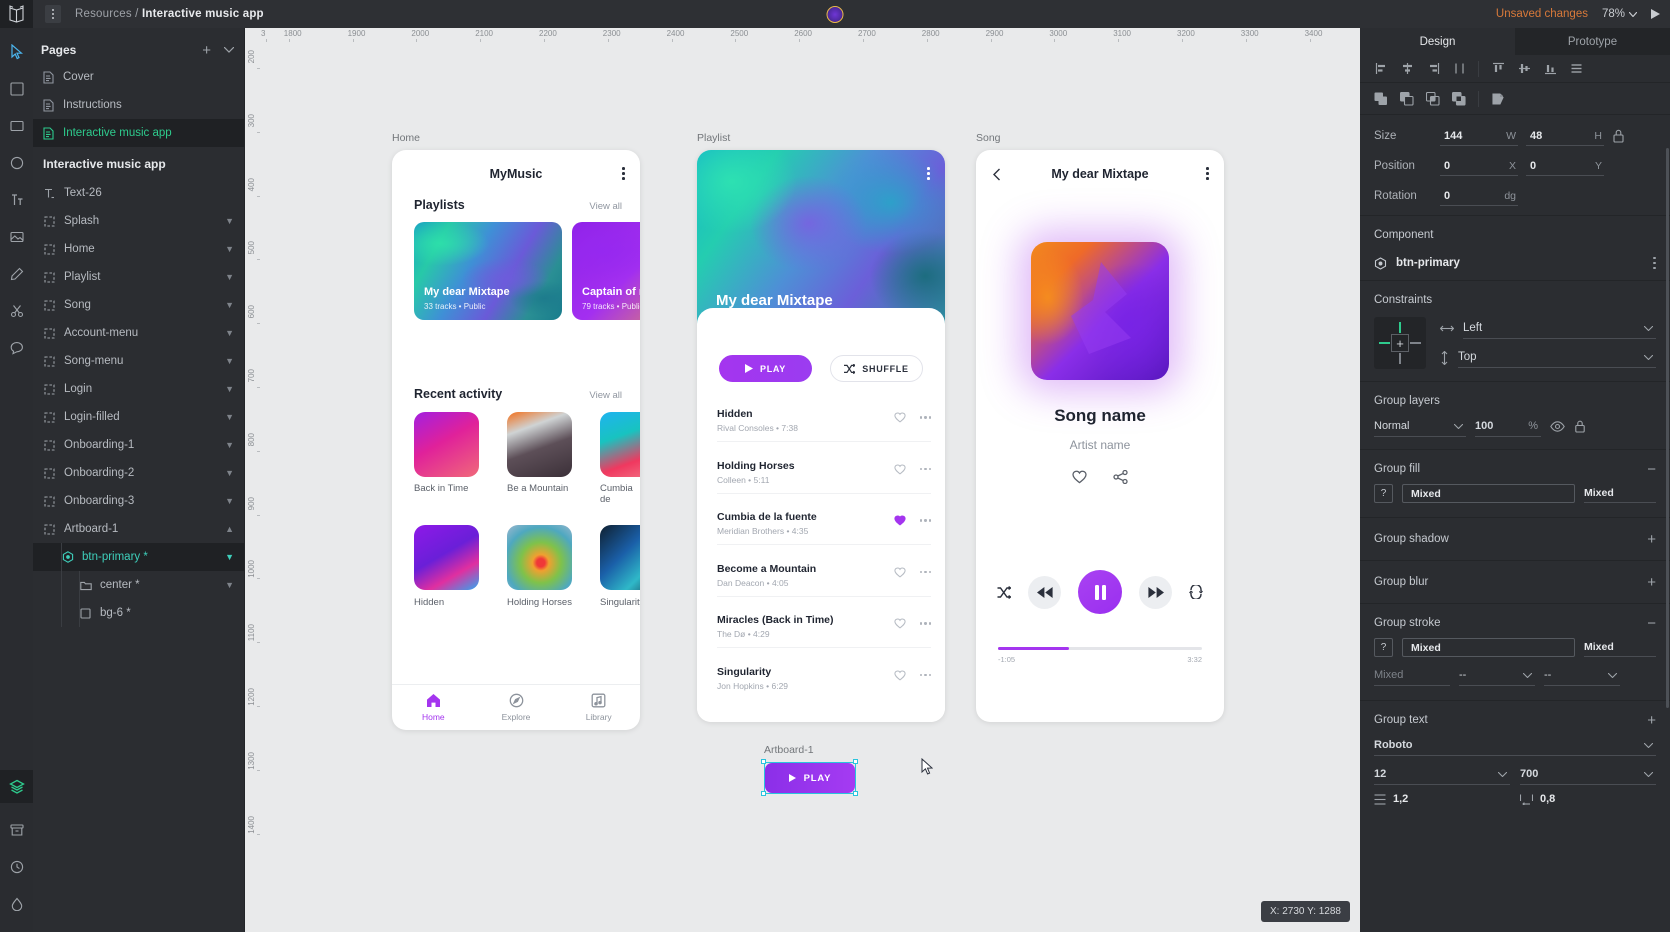 This screenshot has width=1670, height=932. I want to click on repeat-icon, so click(1196, 592).